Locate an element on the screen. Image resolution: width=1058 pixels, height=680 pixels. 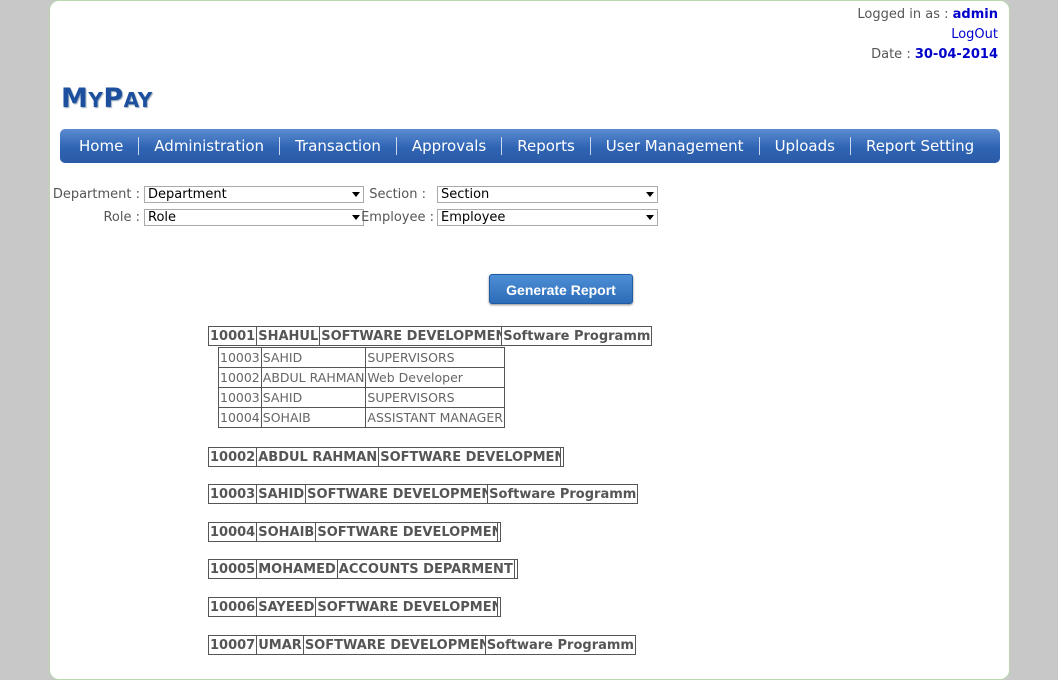
employee-name-cell: MOHAMED is located at coordinates (297, 569).